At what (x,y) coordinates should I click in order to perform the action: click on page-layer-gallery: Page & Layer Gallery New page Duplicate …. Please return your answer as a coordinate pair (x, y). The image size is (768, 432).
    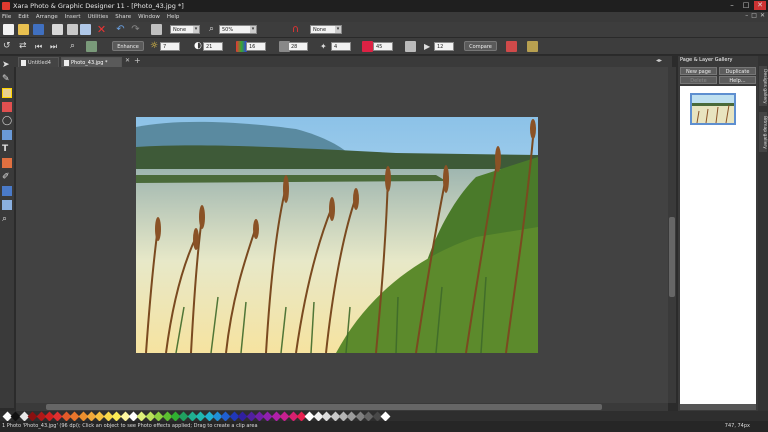
    Looking at the image, I should click on (718, 233).